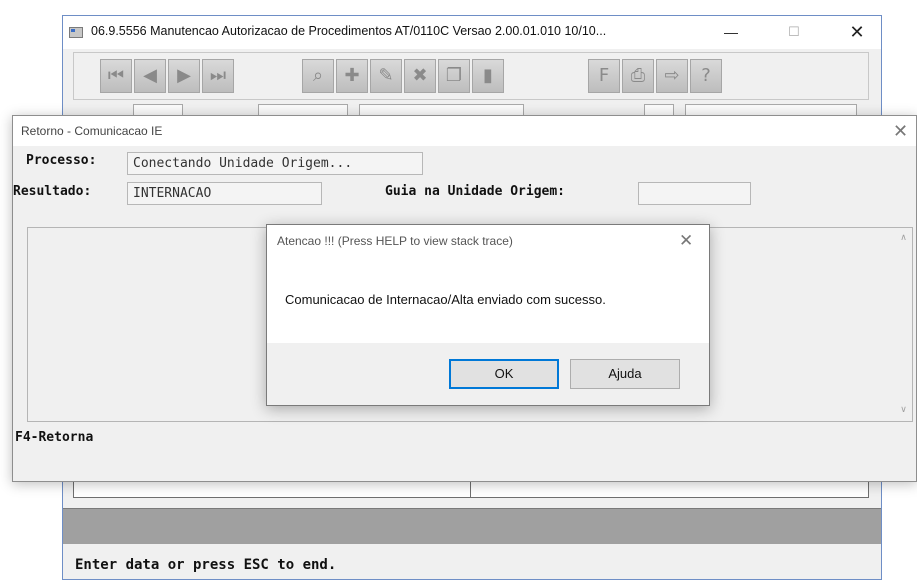 This screenshot has width=917, height=580. I want to click on first-record-icon: ⏮, so click(116, 75).